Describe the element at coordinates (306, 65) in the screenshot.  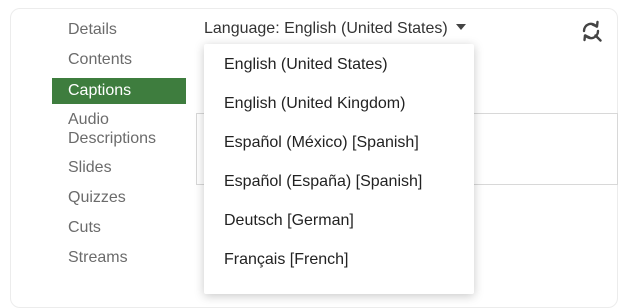
I see `language-option-en-us: English (United States)` at that location.